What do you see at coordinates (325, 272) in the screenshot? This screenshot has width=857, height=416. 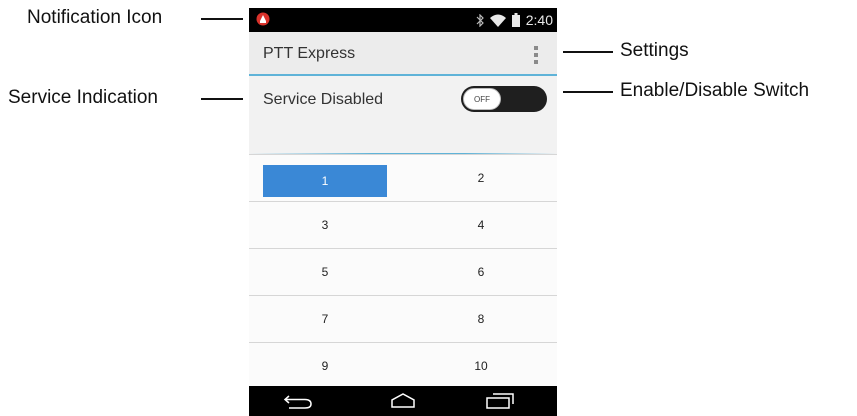 I see `group-cell: 5` at bounding box center [325, 272].